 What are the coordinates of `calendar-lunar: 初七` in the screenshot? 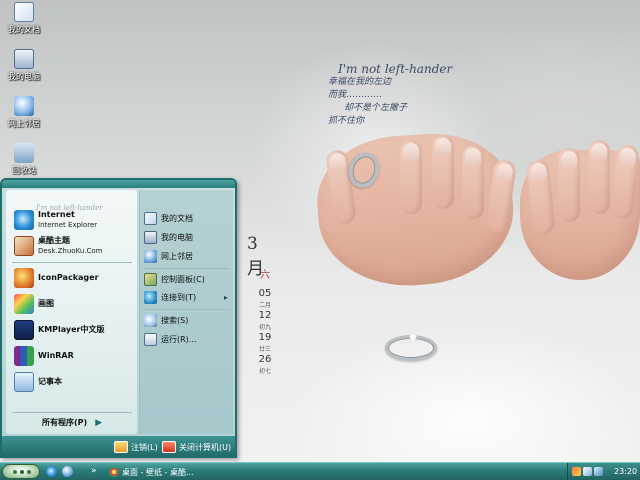 It's located at (264, 371).